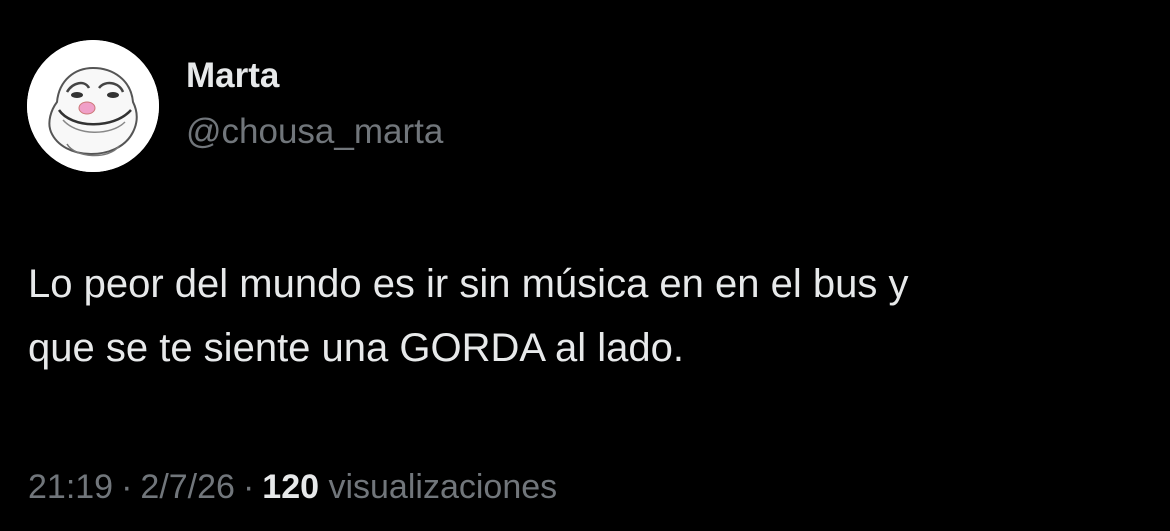 The image size is (1170, 531). I want to click on tweet-time: 21:19, so click(70, 487).